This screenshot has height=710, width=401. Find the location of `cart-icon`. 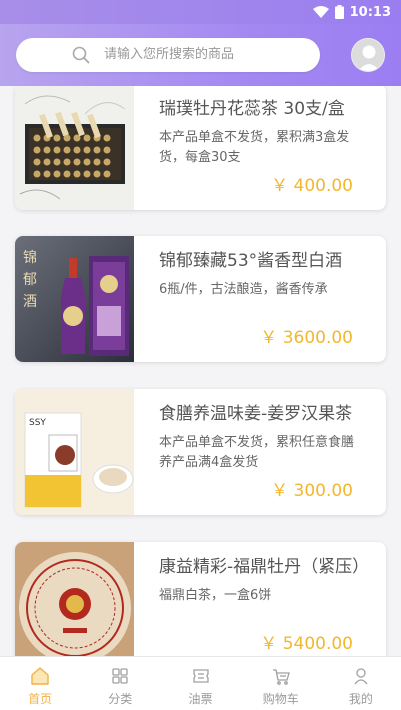

cart-icon is located at coordinates (281, 676).